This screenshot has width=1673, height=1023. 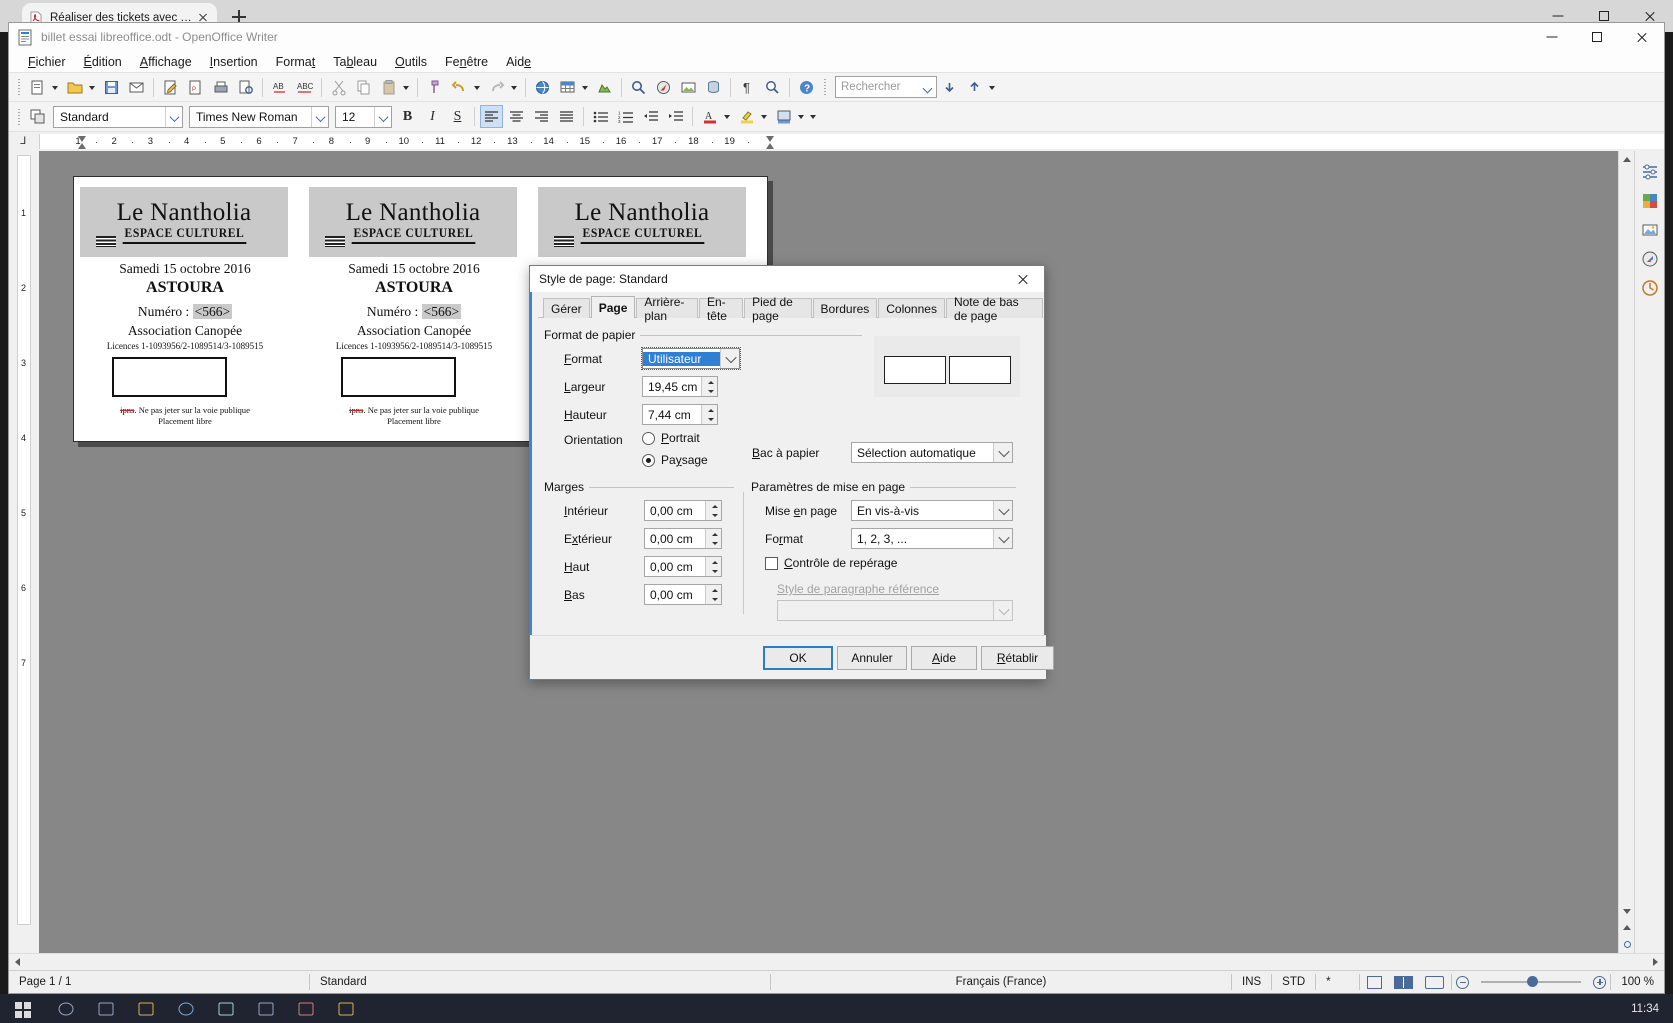 What do you see at coordinates (1599, 982) in the screenshot?
I see `zoom-in-button` at bounding box center [1599, 982].